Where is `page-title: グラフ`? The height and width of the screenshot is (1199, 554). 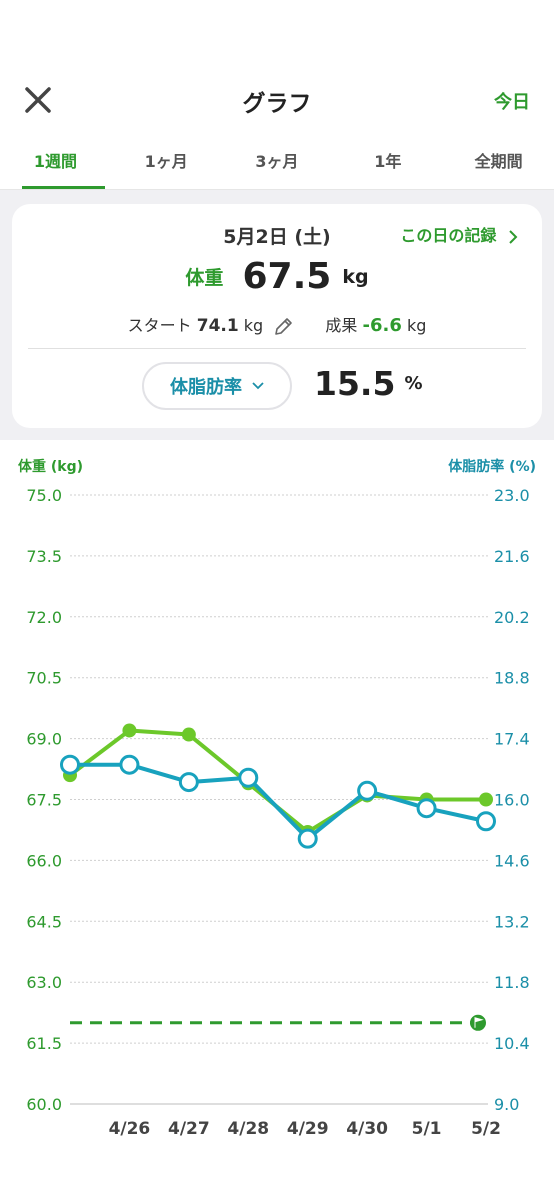 page-title: グラフ is located at coordinates (277, 104).